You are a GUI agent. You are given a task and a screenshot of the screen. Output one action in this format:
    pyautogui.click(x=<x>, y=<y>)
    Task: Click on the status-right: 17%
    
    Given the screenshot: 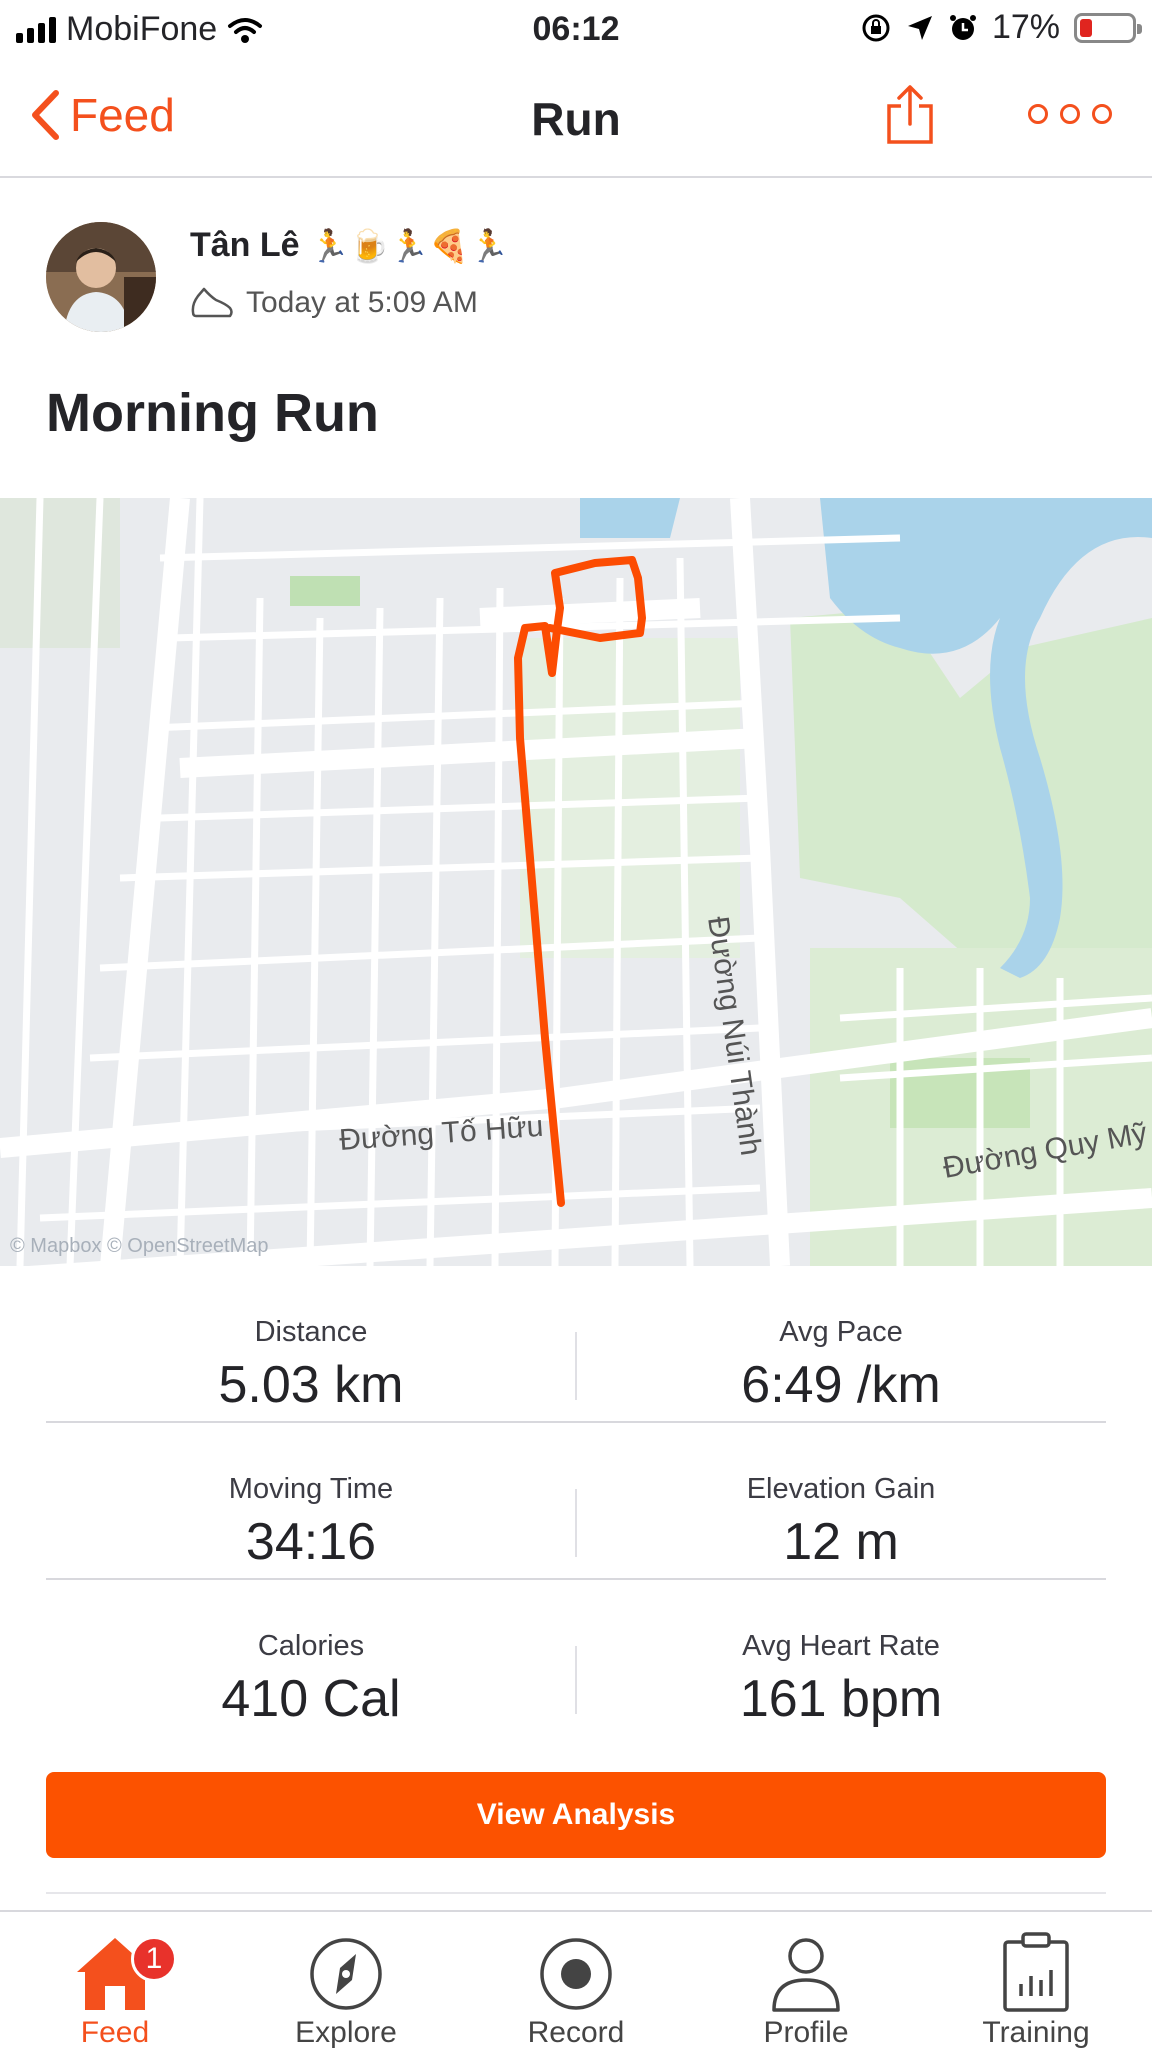 What is the action you would take?
    pyautogui.click(x=1001, y=27)
    